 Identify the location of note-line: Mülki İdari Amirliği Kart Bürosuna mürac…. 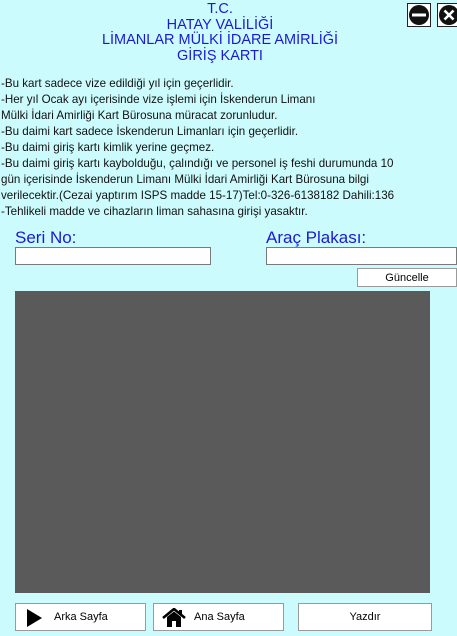
(139, 115).